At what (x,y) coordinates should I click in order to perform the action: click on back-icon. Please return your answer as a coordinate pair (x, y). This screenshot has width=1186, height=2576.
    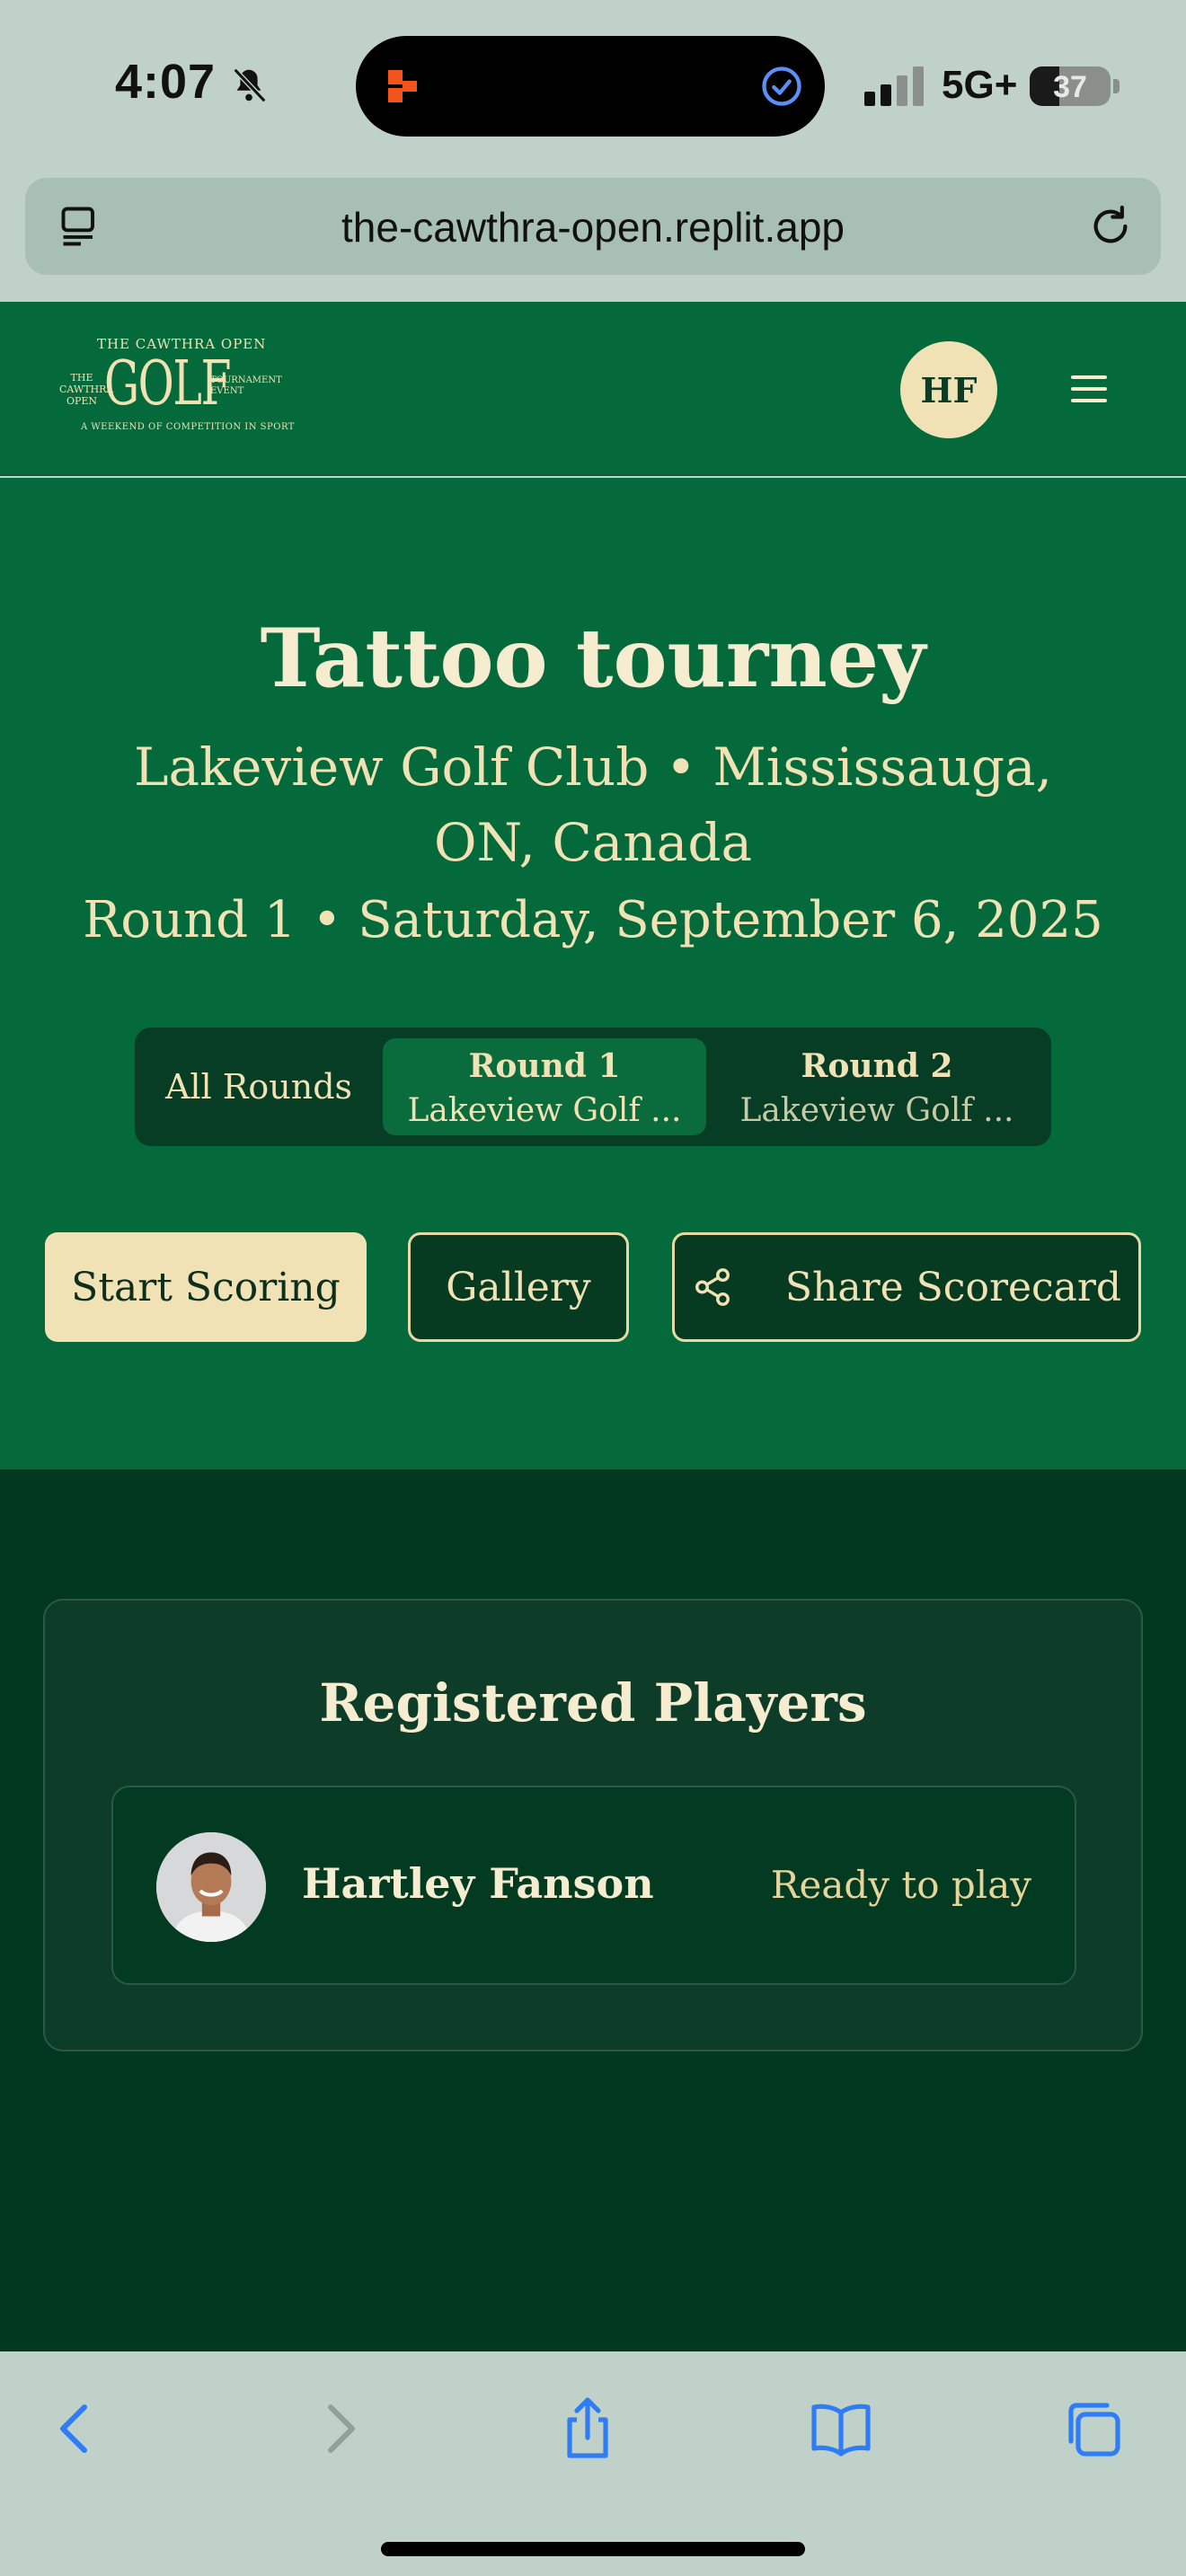
    Looking at the image, I should click on (77, 2429).